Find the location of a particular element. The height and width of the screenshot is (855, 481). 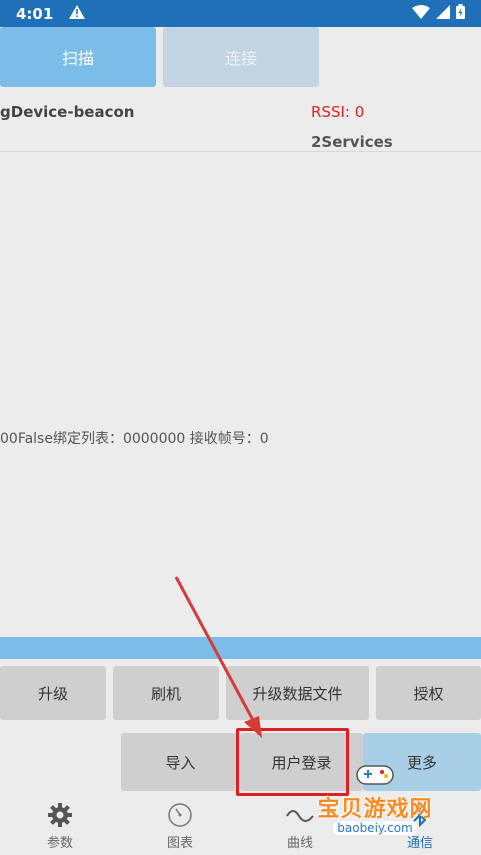

bind-list-info: 00False绑定列表：0000000 接收帧号：0 is located at coordinates (134, 439).